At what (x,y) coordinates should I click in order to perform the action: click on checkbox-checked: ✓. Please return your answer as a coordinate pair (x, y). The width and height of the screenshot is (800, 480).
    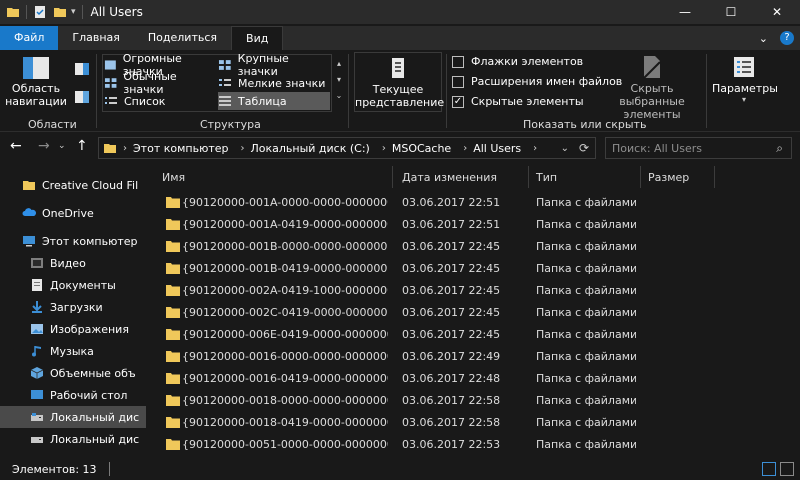
    Looking at the image, I should click on (458, 101).